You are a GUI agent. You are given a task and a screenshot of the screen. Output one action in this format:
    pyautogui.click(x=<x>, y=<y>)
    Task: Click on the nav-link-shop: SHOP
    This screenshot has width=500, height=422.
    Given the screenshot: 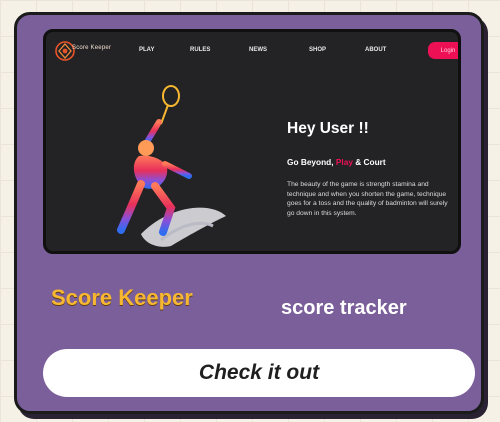 What is the action you would take?
    pyautogui.click(x=317, y=50)
    